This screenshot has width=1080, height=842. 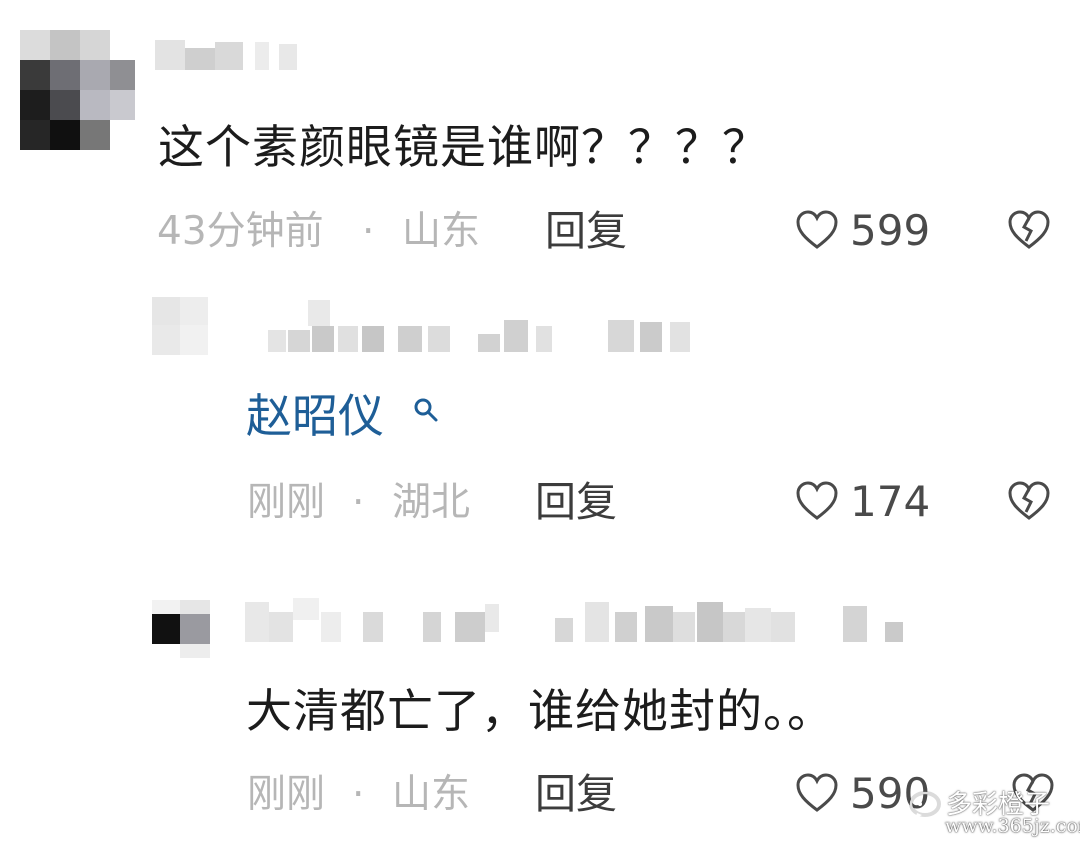 What do you see at coordinates (240, 231) in the screenshot?
I see `comment-time: 43分钟前` at bounding box center [240, 231].